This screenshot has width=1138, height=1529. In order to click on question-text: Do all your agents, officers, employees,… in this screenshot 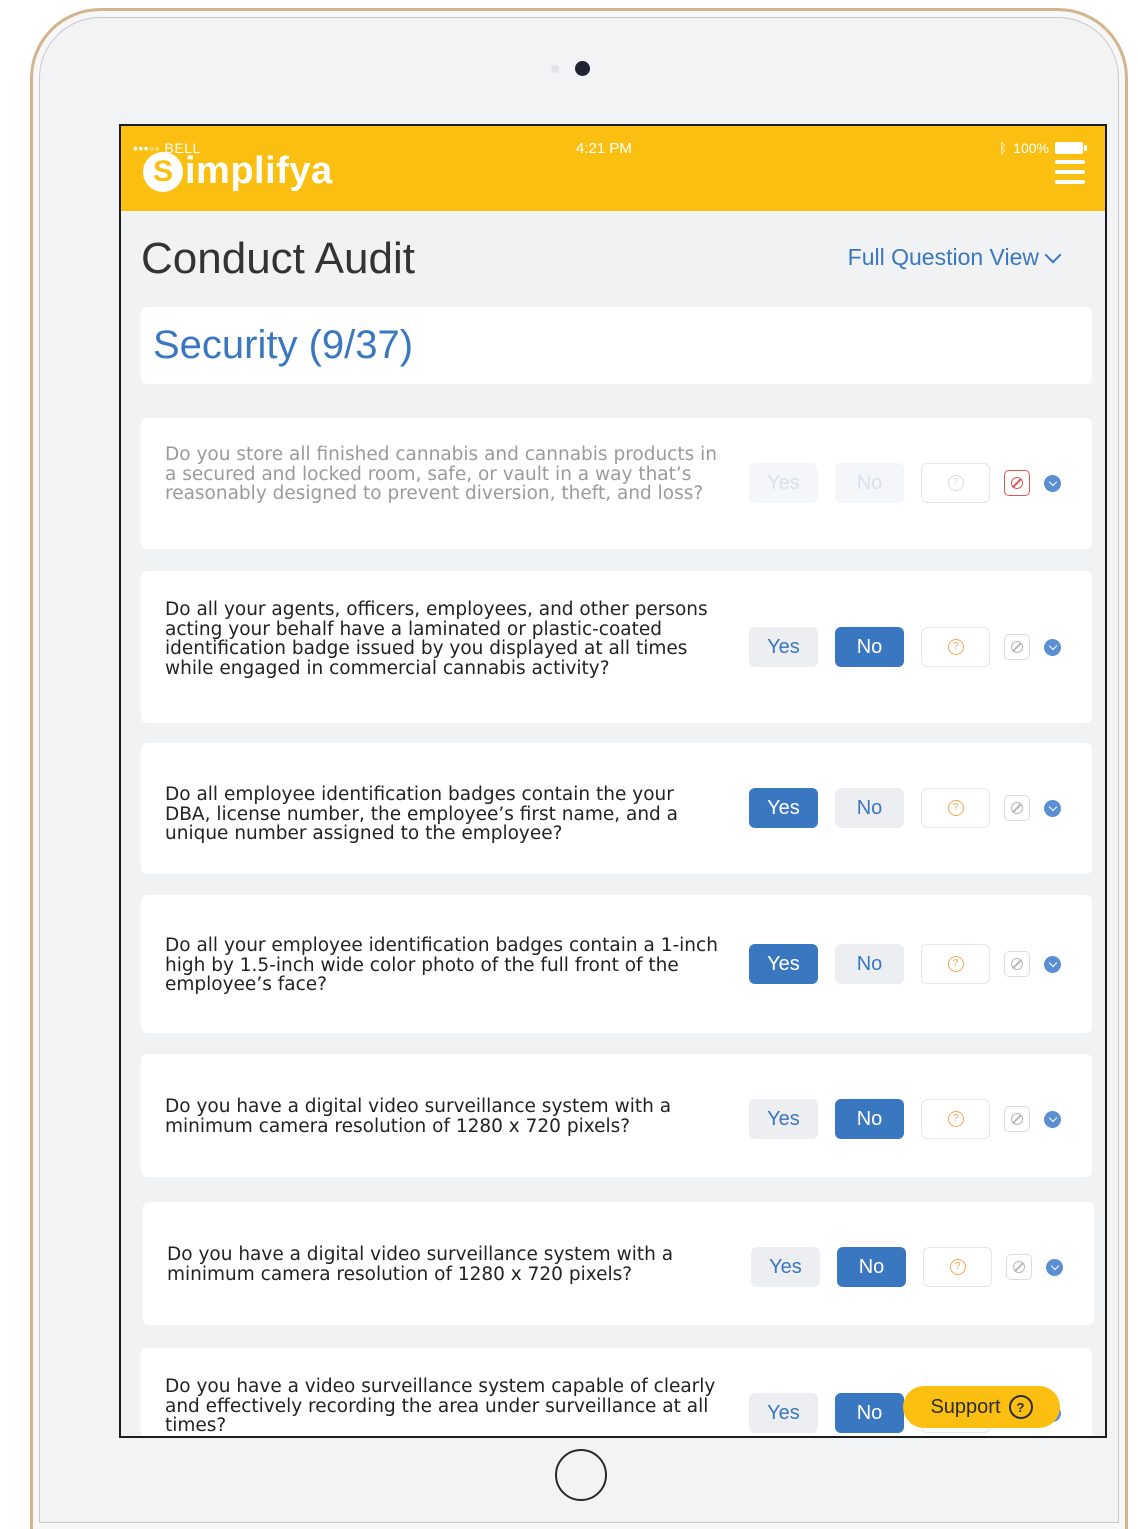, I will do `click(436, 639)`.